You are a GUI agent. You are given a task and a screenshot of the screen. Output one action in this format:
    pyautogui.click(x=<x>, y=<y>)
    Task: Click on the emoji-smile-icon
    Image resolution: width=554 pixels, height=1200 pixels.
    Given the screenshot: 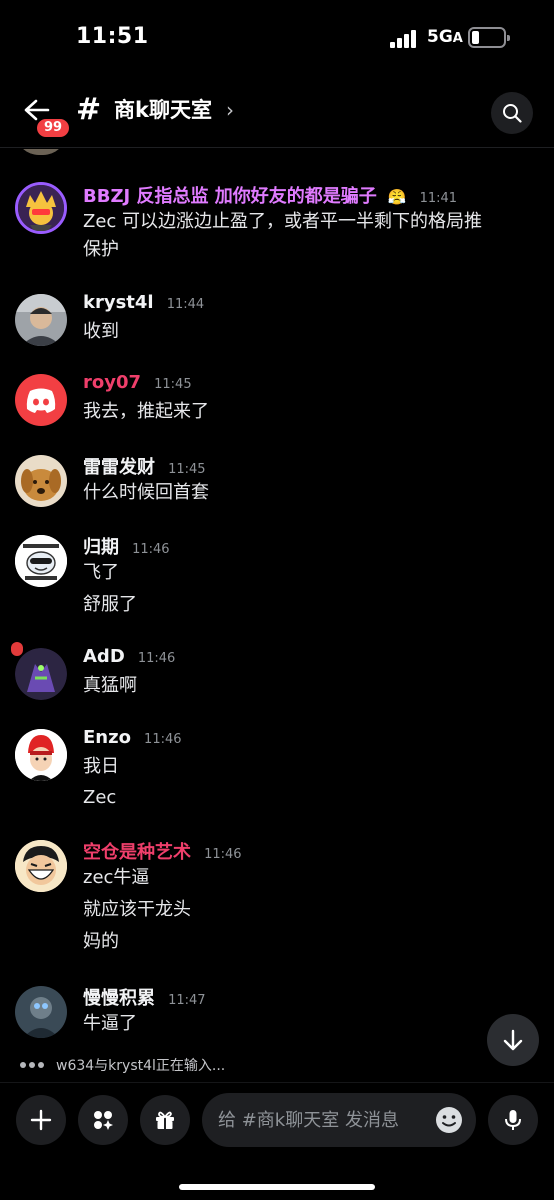 What is the action you would take?
    pyautogui.click(x=449, y=1120)
    